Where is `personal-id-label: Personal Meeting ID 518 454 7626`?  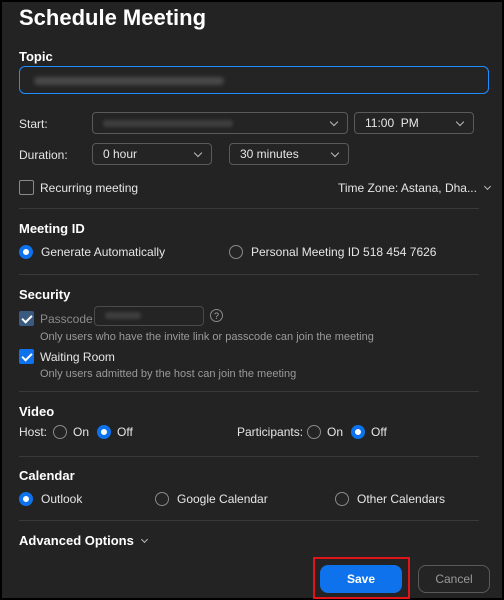 personal-id-label: Personal Meeting ID 518 454 7626 is located at coordinates (344, 252).